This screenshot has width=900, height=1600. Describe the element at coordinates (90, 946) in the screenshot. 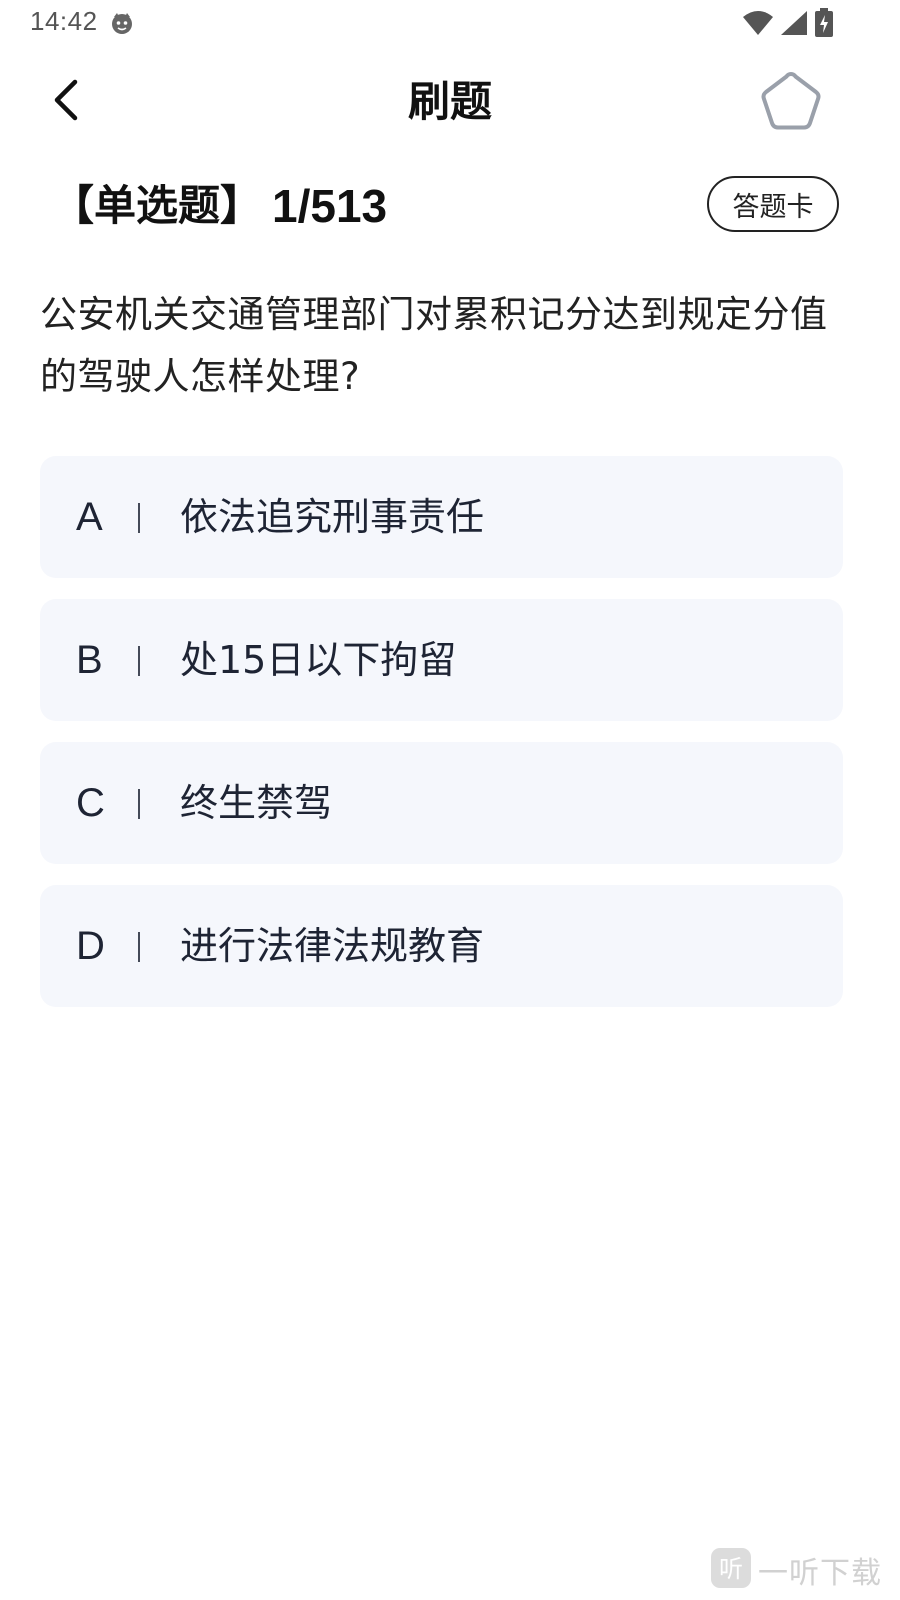

I see `option-letter: D` at that location.